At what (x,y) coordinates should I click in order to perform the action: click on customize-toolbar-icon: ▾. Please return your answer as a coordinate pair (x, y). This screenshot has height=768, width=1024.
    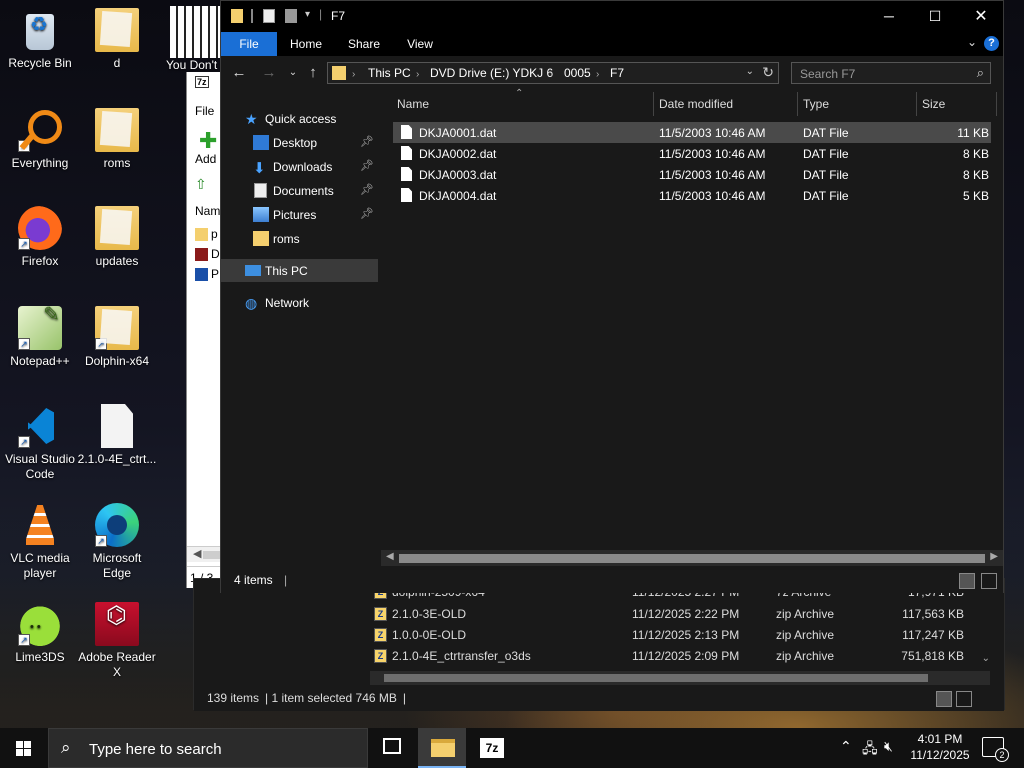
    Looking at the image, I should click on (307, 14).